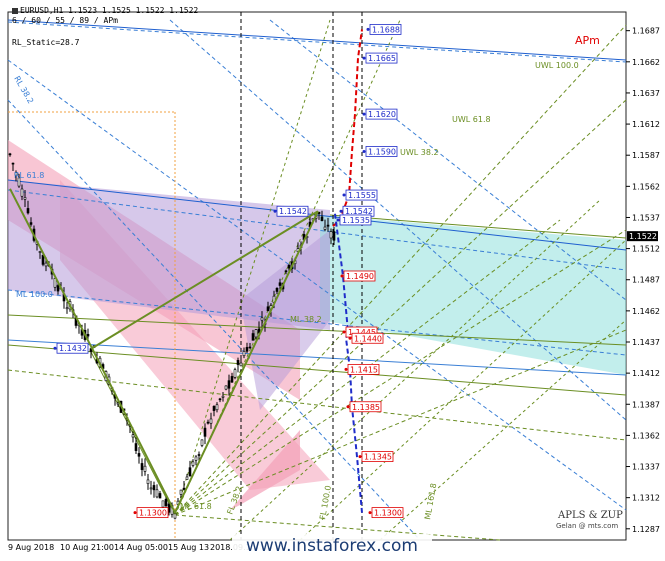 This screenshot has height=561, width=665. What do you see at coordinates (587, 526) in the screenshot?
I see `watermark-line2: Gelan @ mts.com` at bounding box center [587, 526].